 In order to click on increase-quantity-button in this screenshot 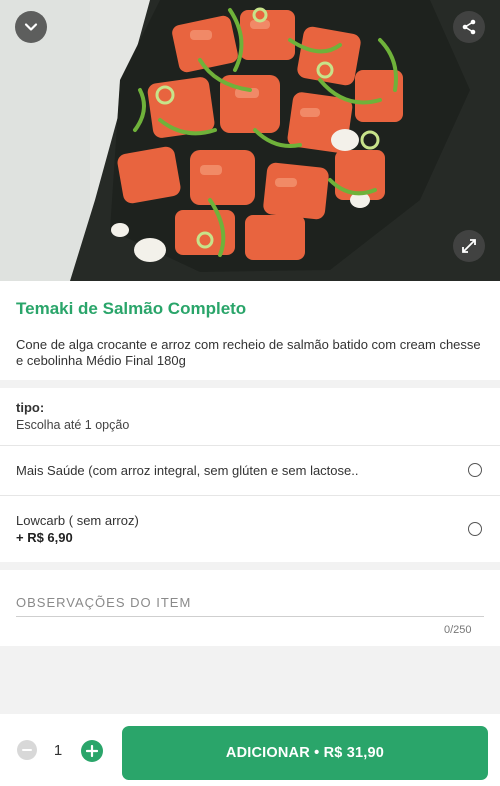, I will do `click(92, 751)`.